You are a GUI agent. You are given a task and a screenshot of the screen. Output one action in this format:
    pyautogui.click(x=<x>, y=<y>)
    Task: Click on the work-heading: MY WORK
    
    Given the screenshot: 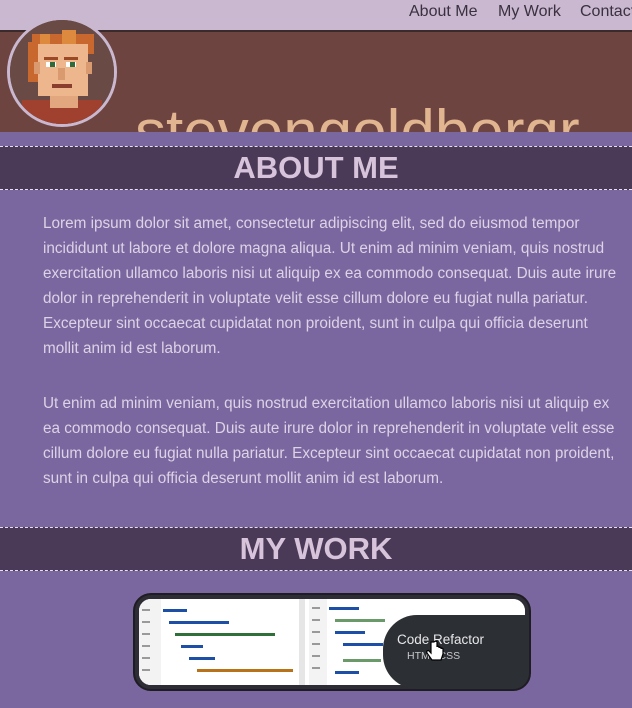 What is the action you would take?
    pyautogui.click(x=316, y=548)
    